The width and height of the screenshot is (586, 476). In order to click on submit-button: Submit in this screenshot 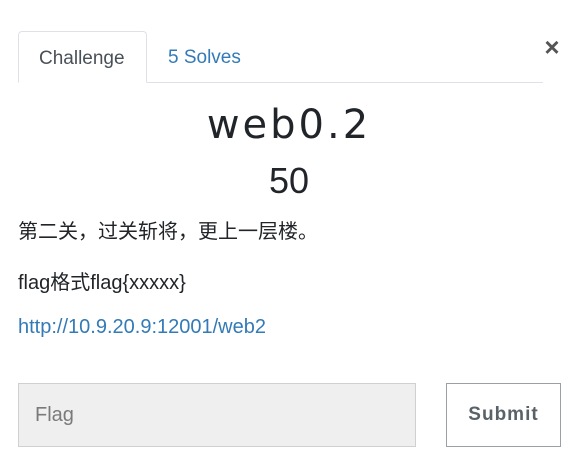, I will do `click(503, 415)`.